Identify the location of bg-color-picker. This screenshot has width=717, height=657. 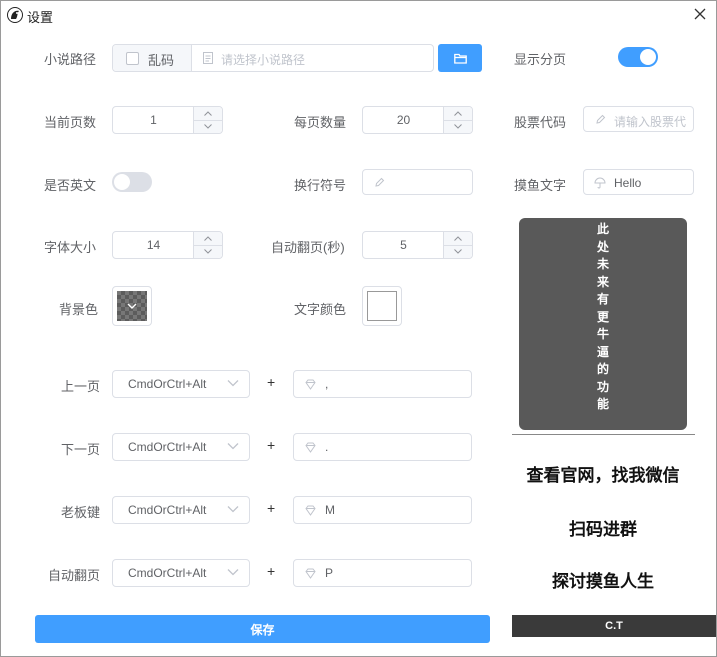
(132, 306).